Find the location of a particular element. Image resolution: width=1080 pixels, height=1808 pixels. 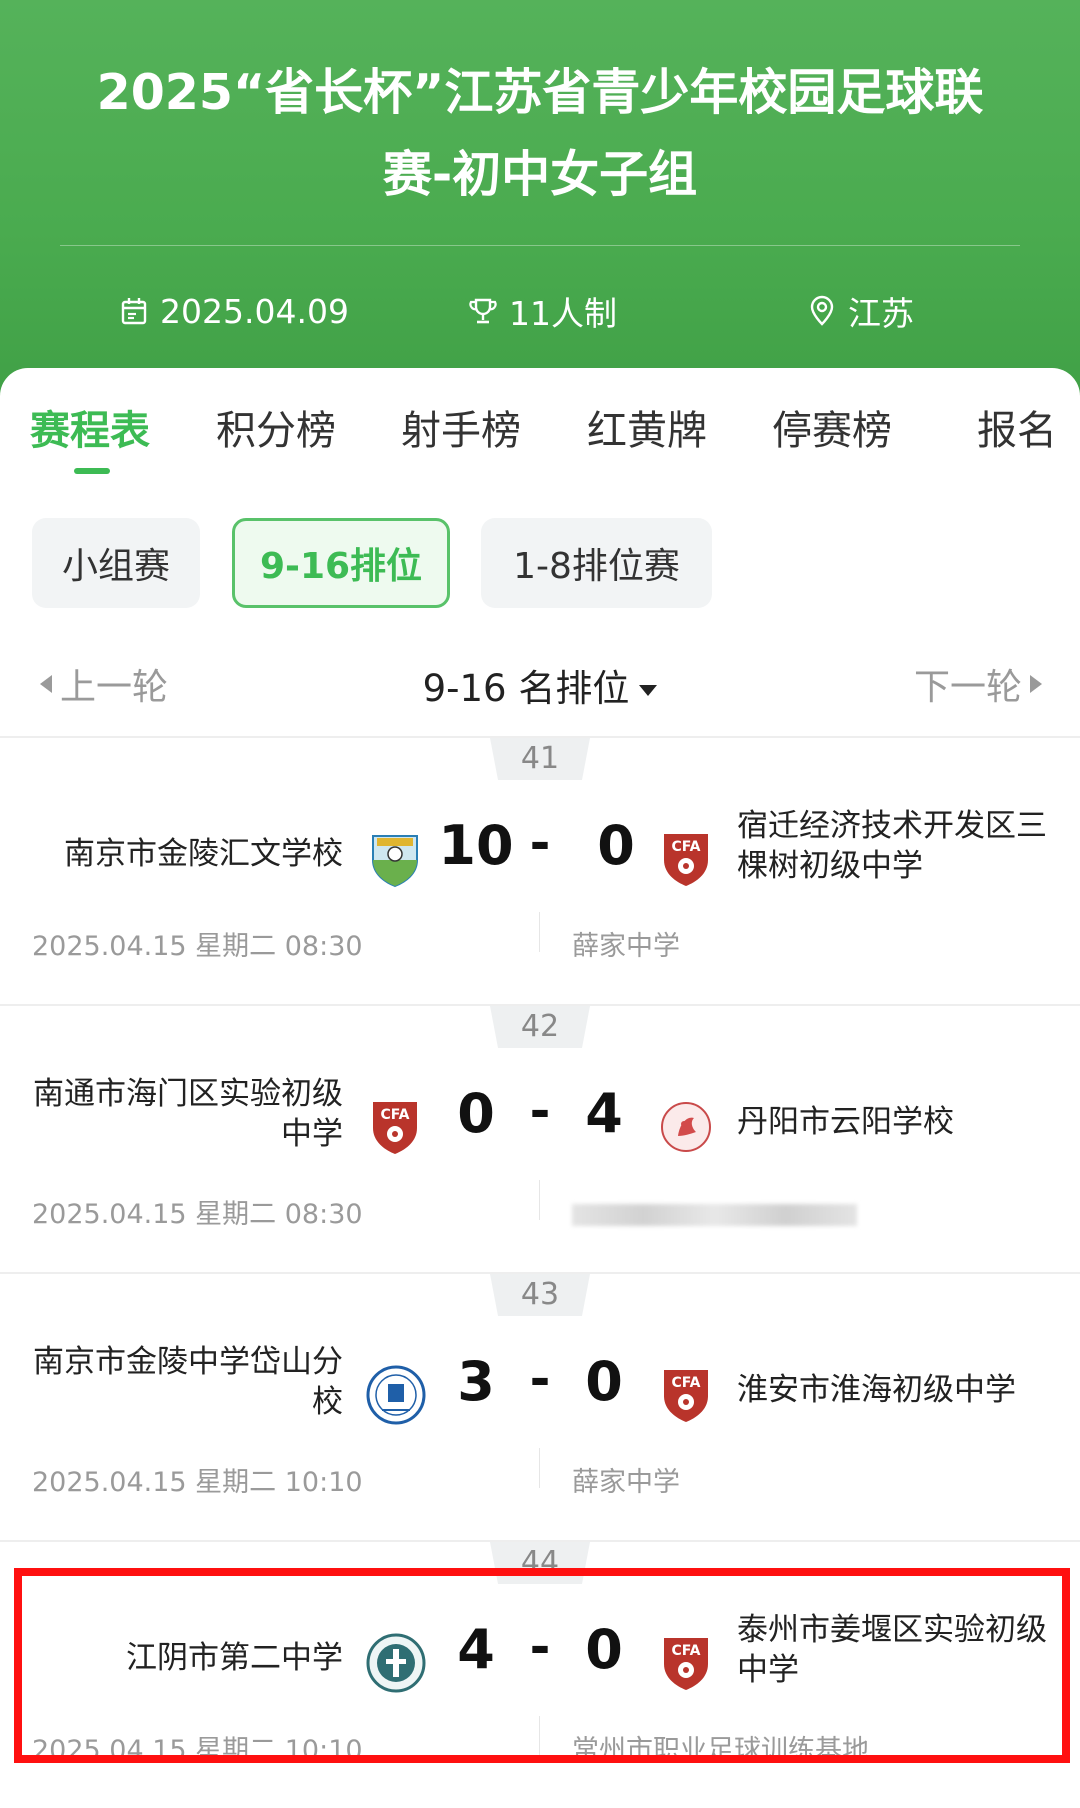

next-round-button: 下一轮 is located at coordinates (978, 684).